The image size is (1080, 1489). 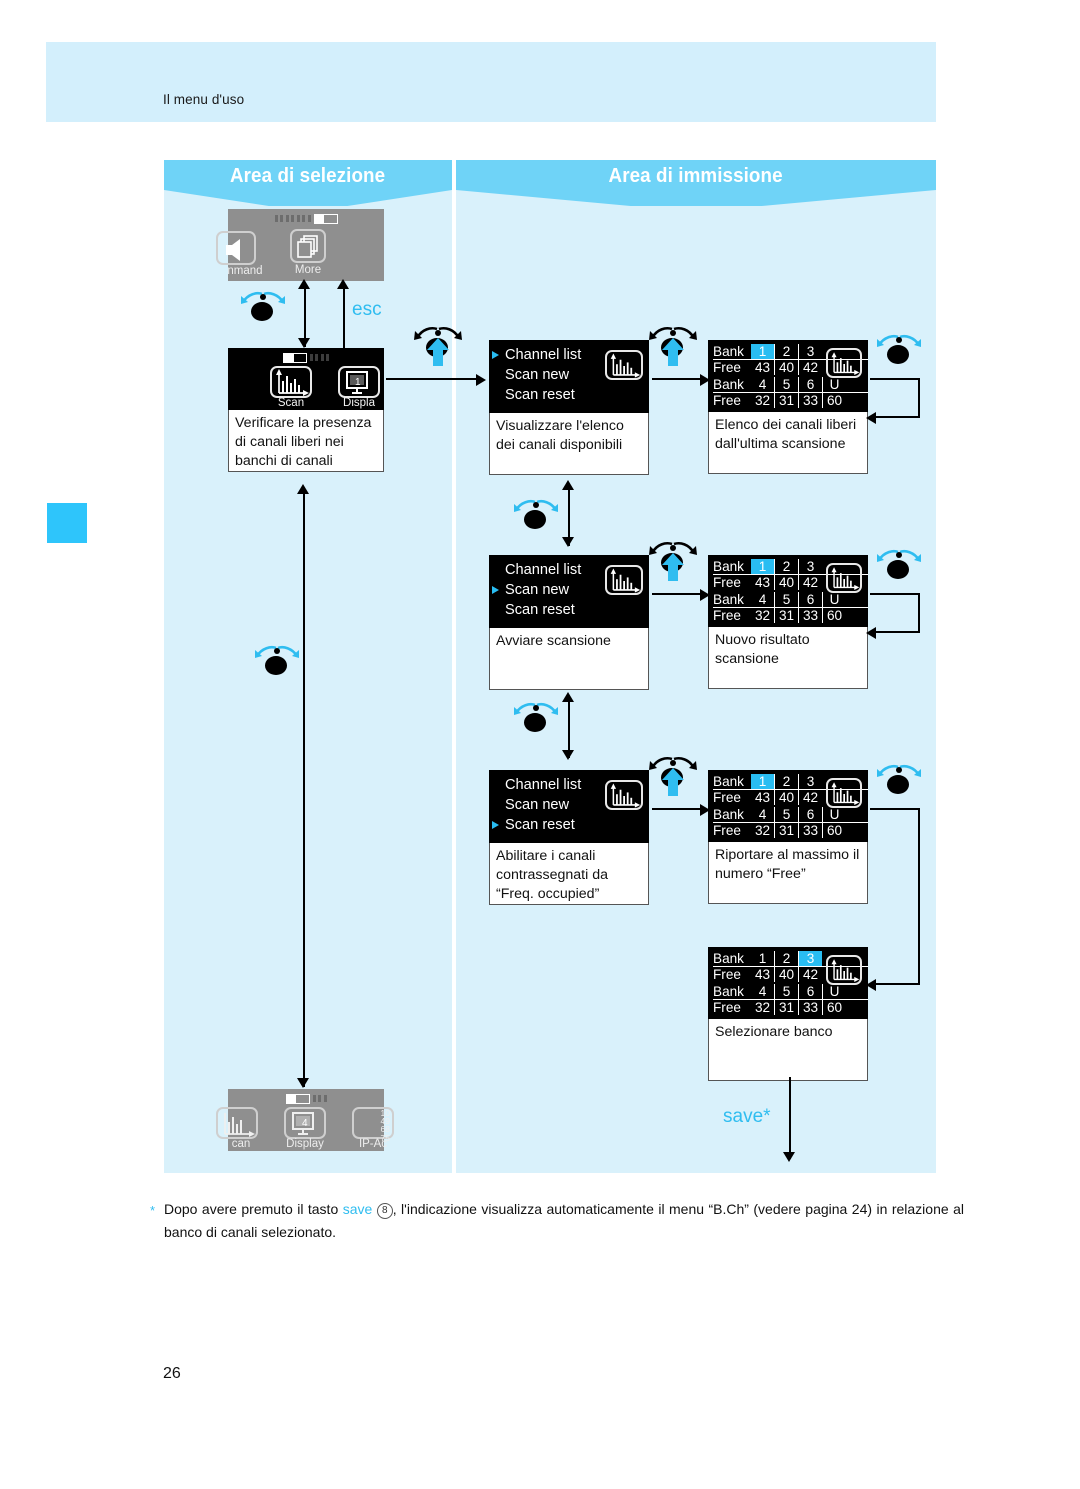 I want to click on tile-scan-label: Scan, so click(x=291, y=403).